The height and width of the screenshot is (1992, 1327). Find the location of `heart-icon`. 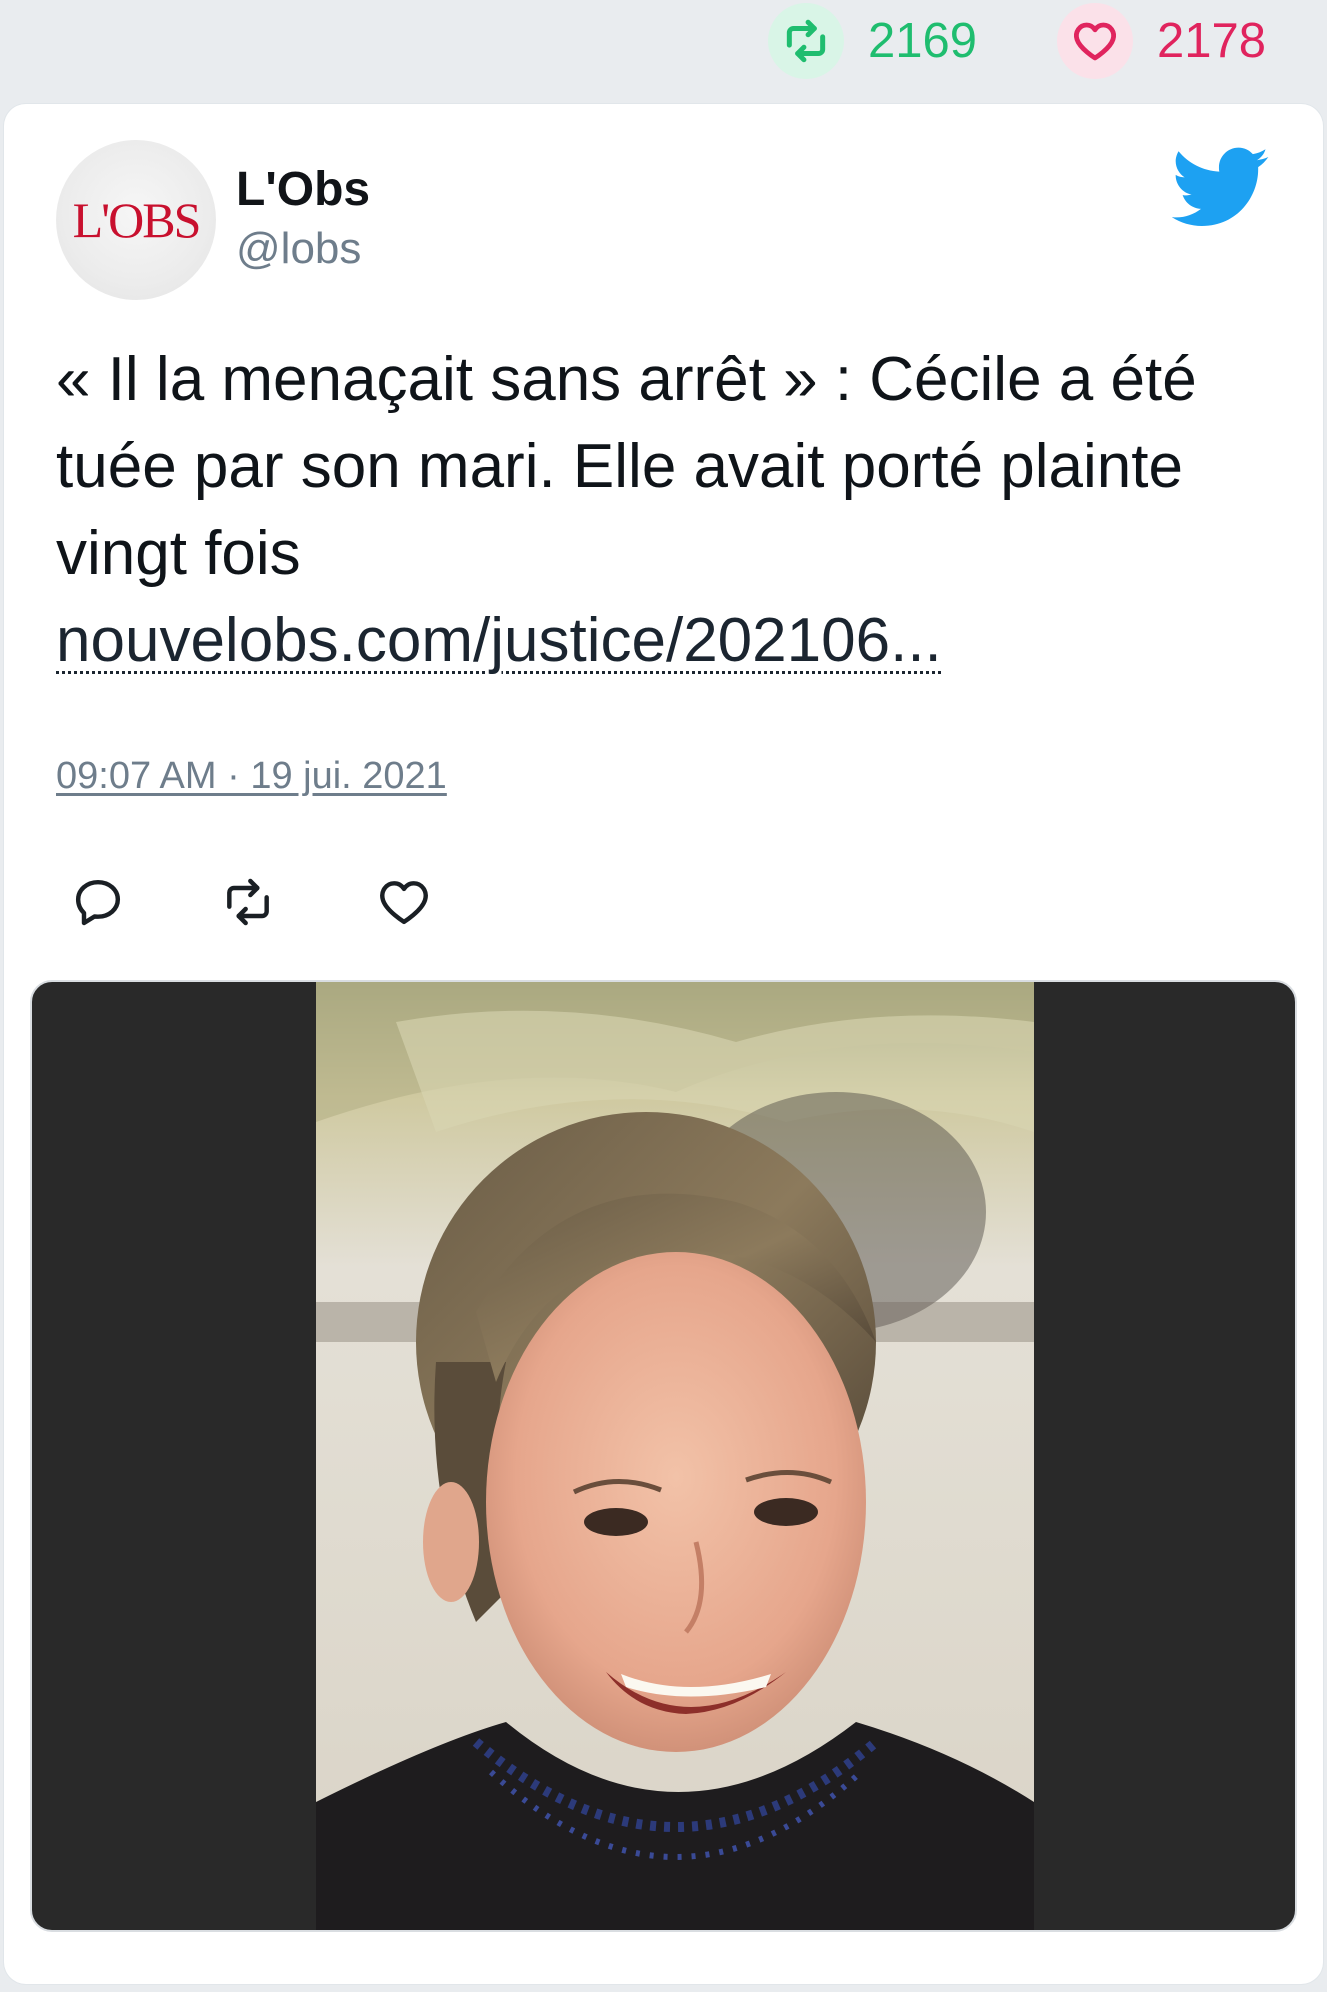

heart-icon is located at coordinates (404, 902).